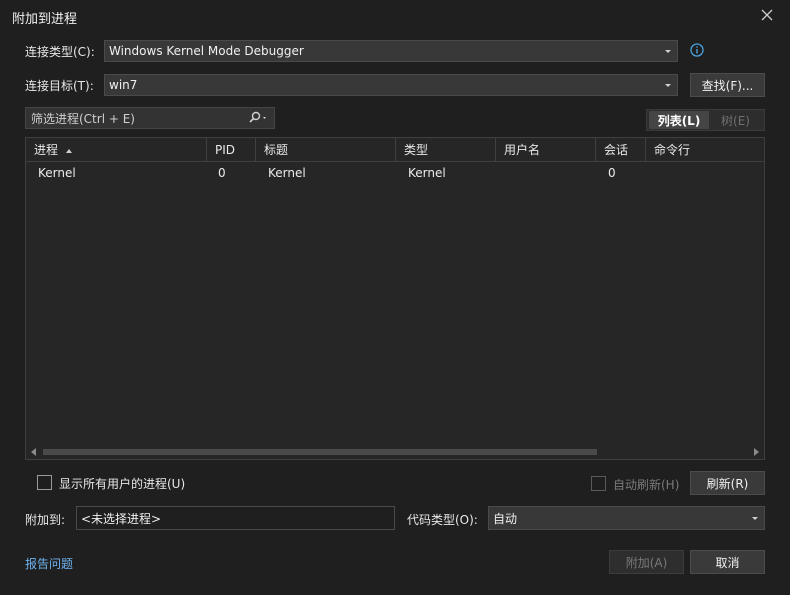  Describe the element at coordinates (45, 19) in the screenshot. I see `dialog-title: 附加到进程` at that location.